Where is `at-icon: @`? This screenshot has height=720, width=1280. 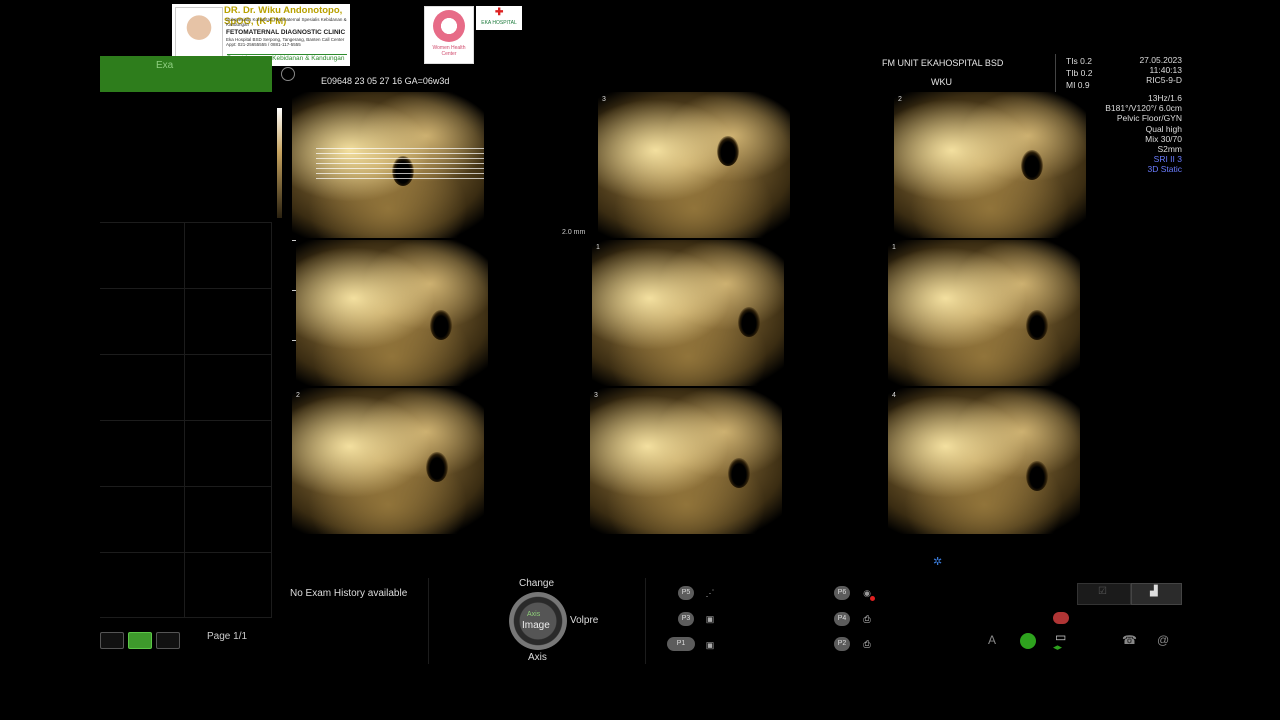
at-icon: @ is located at coordinates (1163, 640).